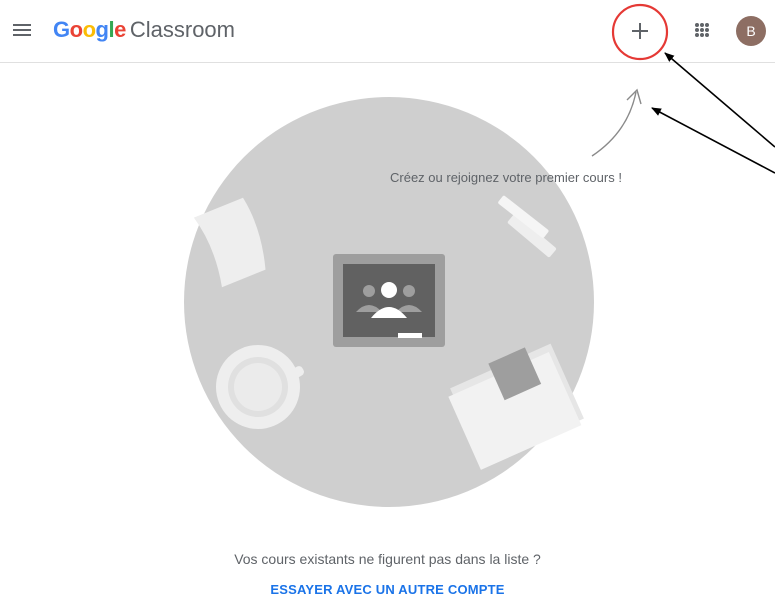 The width and height of the screenshot is (775, 598). What do you see at coordinates (506, 177) in the screenshot?
I see `first-class-hint: Créez ou rejoignez votre premier cours !` at bounding box center [506, 177].